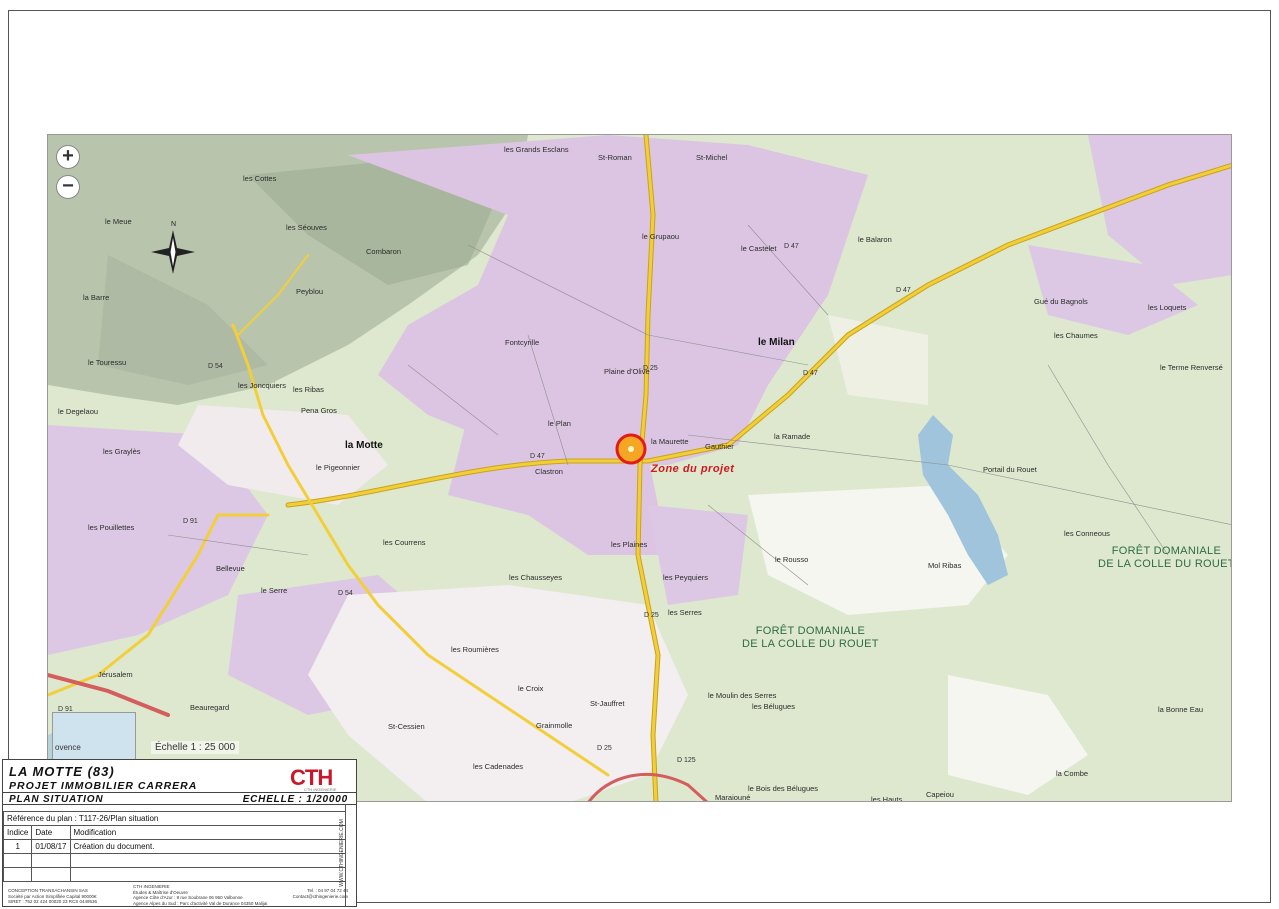  What do you see at coordinates (1191, 367) in the screenshot?
I see `place-label: le Terme Renversé` at bounding box center [1191, 367].